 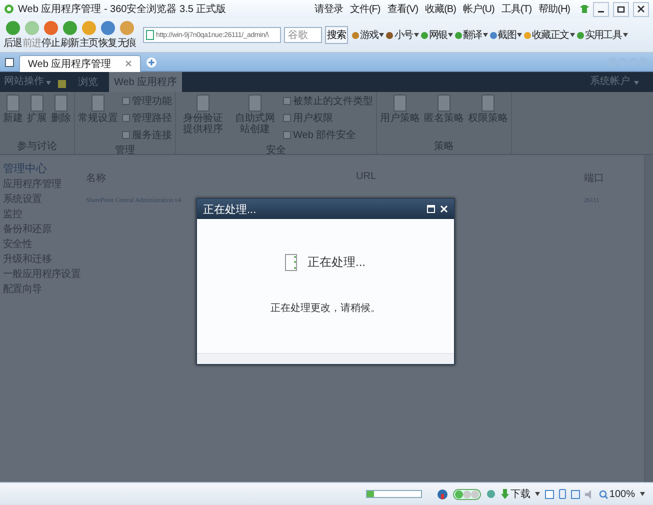 I want to click on nav-button: 恢复, so click(x=107, y=35).